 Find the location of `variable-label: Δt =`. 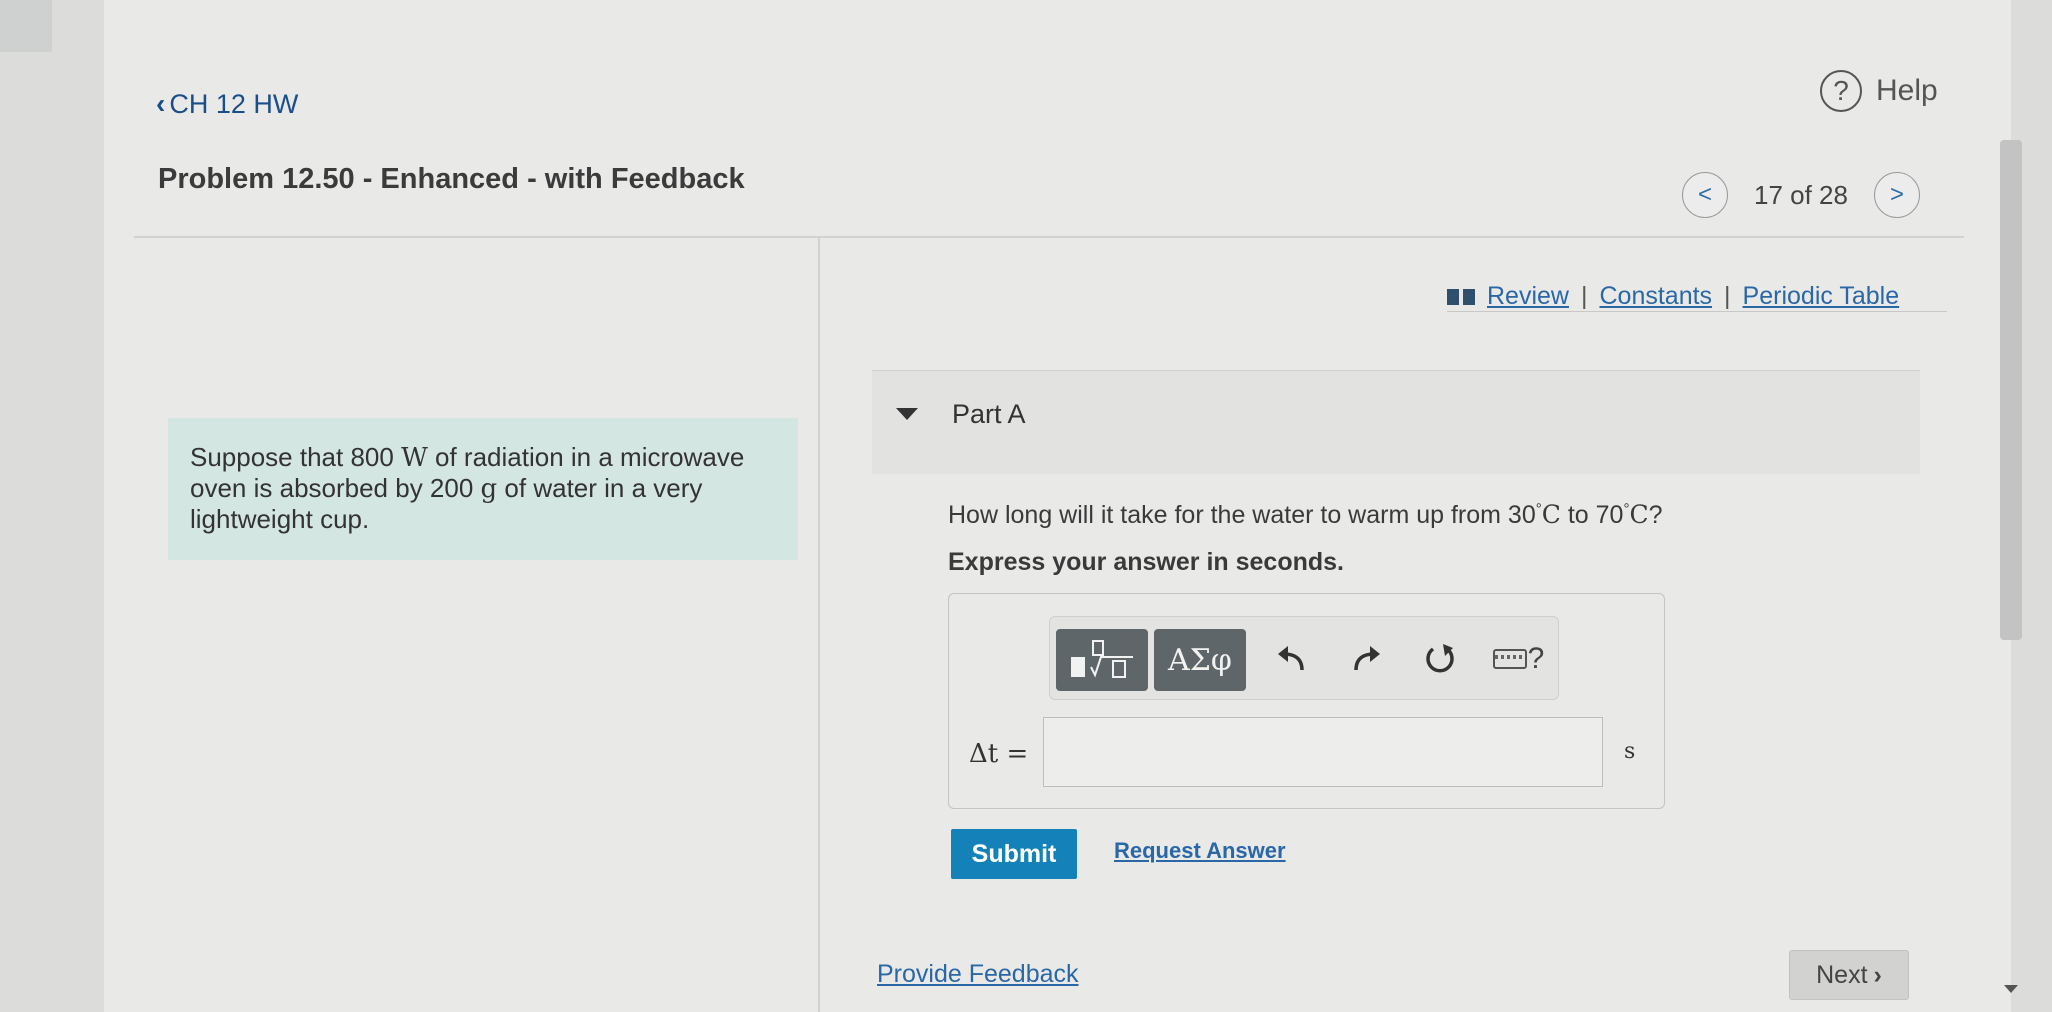

variable-label: Δt = is located at coordinates (999, 754).